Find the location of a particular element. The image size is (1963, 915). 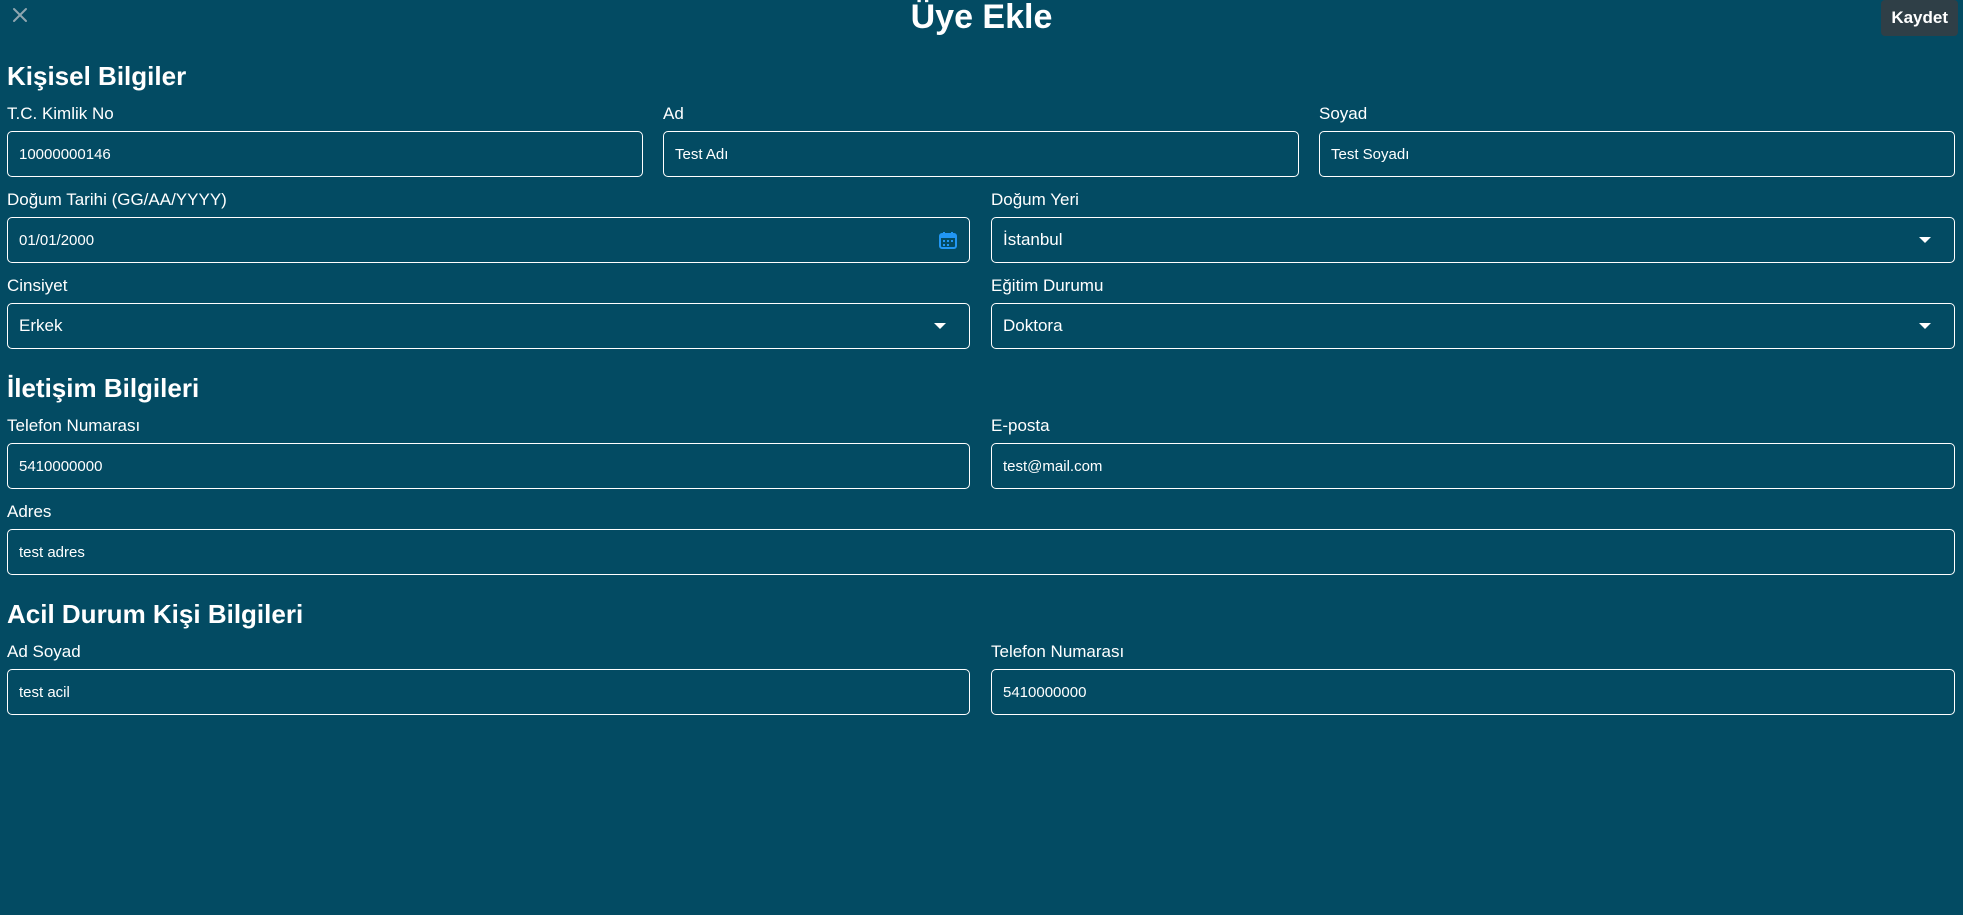

emergency-phone-input: 5410000000 is located at coordinates (1473, 692).